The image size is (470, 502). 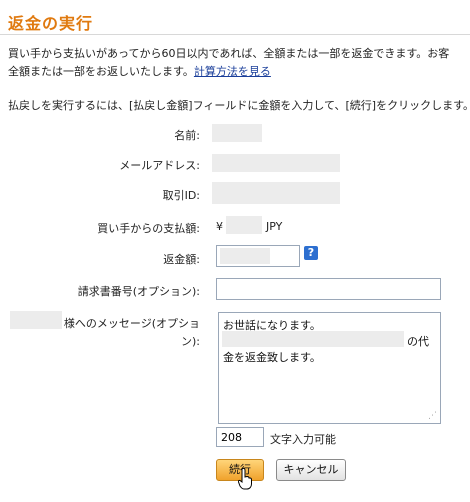 What do you see at coordinates (244, 225) in the screenshot?
I see `paid-amount-redacted` at bounding box center [244, 225].